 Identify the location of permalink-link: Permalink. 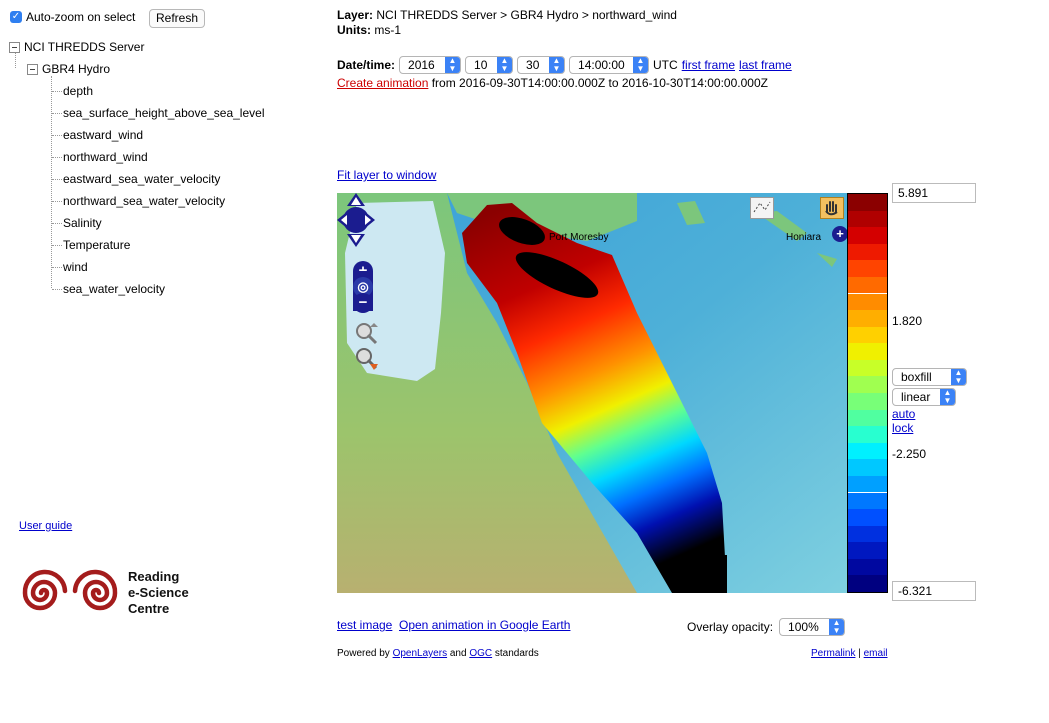
(833, 653).